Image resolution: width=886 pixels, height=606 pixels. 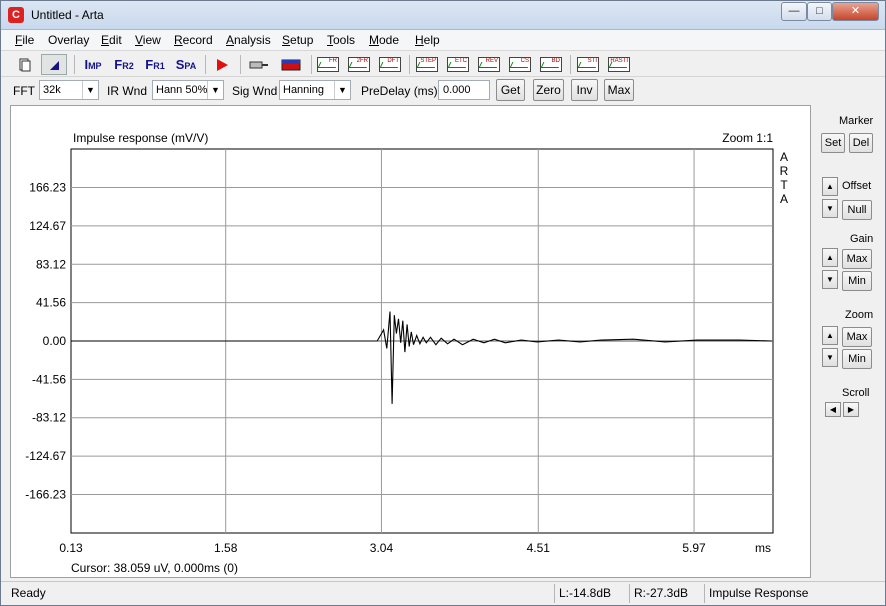 I want to click on fr1-small: R1, so click(x=159, y=66).